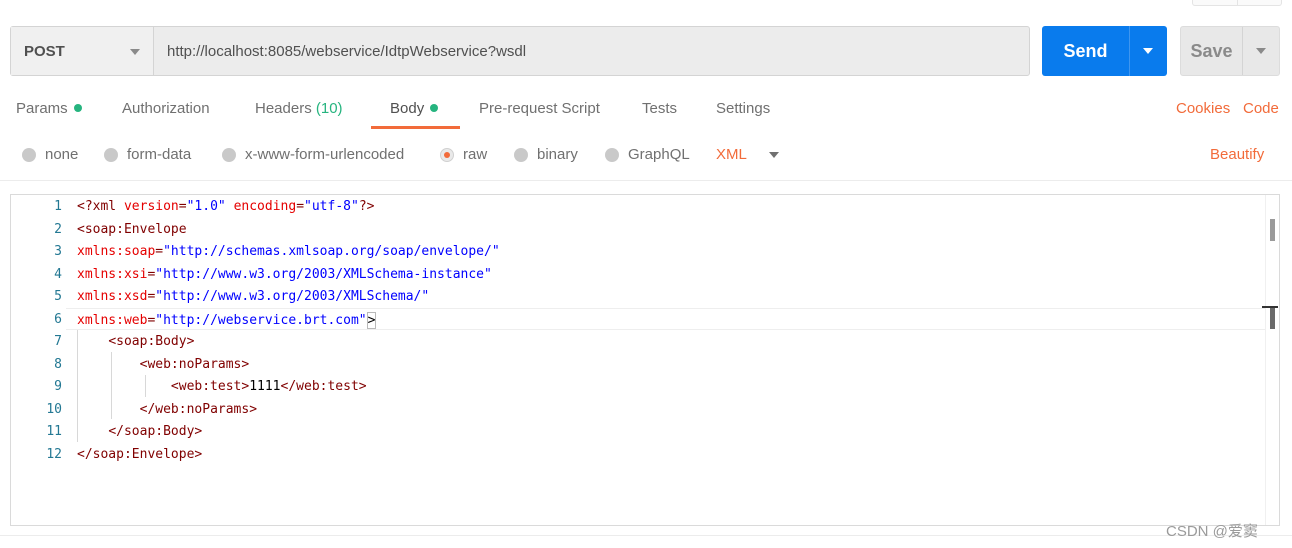 The width and height of the screenshot is (1292, 548). I want to click on tab-settings: Settings, so click(743, 108).